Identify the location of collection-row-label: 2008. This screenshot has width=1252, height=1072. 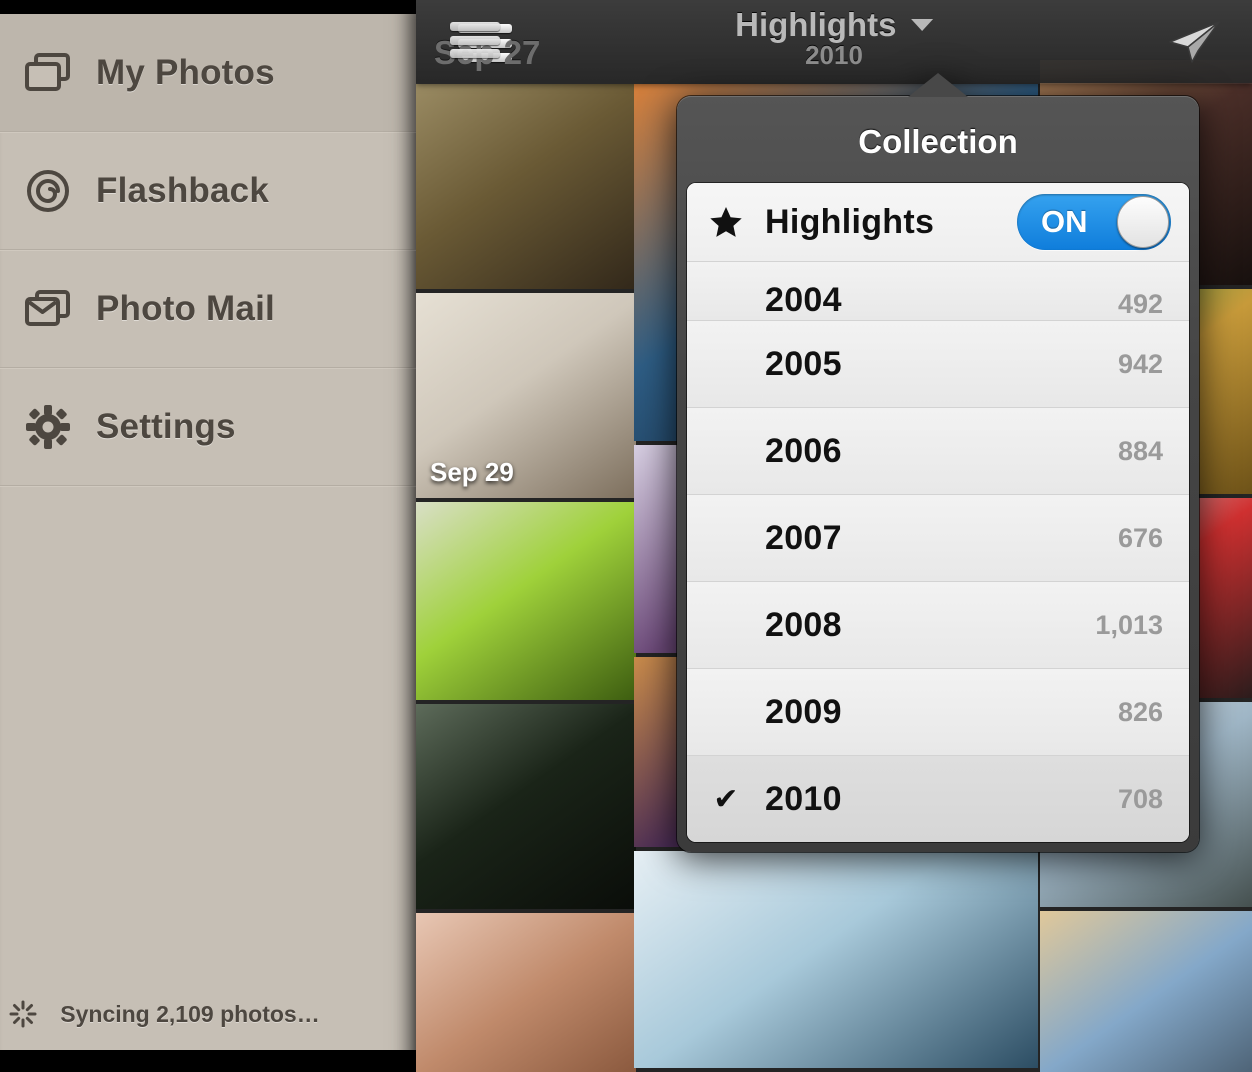
(803, 624).